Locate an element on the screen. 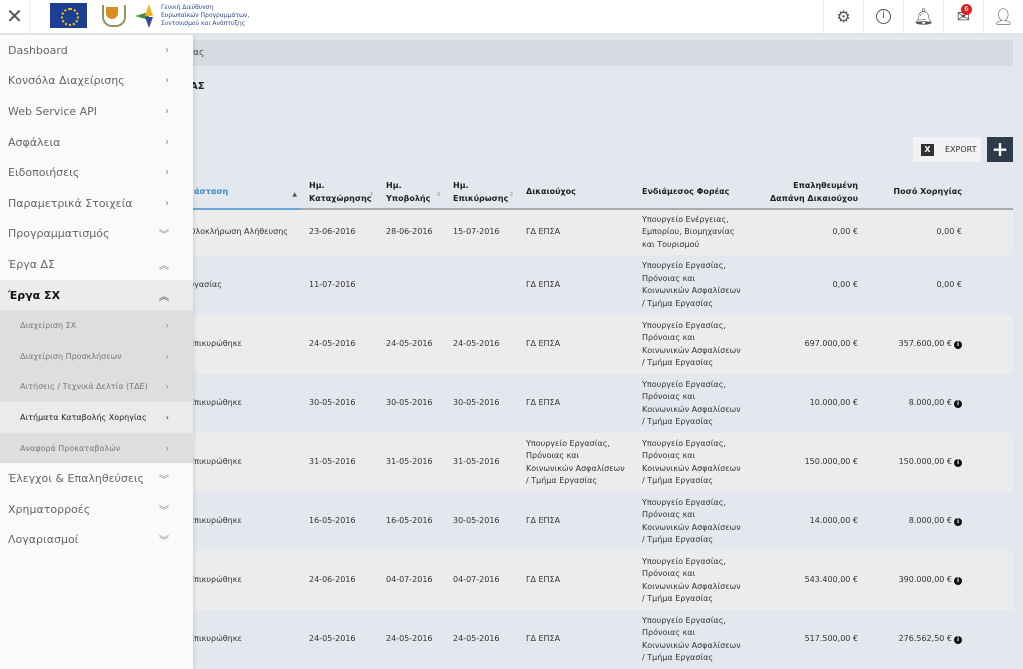 This screenshot has width=1023, height=669. cell-val: 31-05-2016 is located at coordinates (481, 462).